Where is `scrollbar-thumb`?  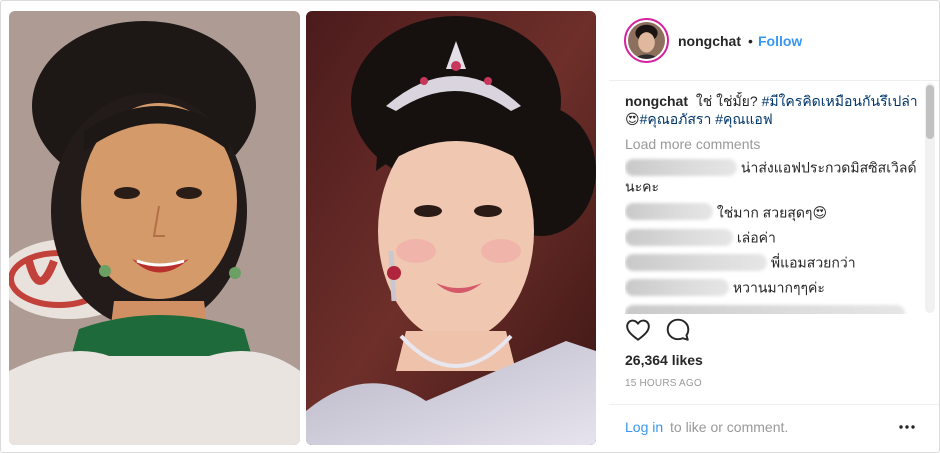 scrollbar-thumb is located at coordinates (930, 112).